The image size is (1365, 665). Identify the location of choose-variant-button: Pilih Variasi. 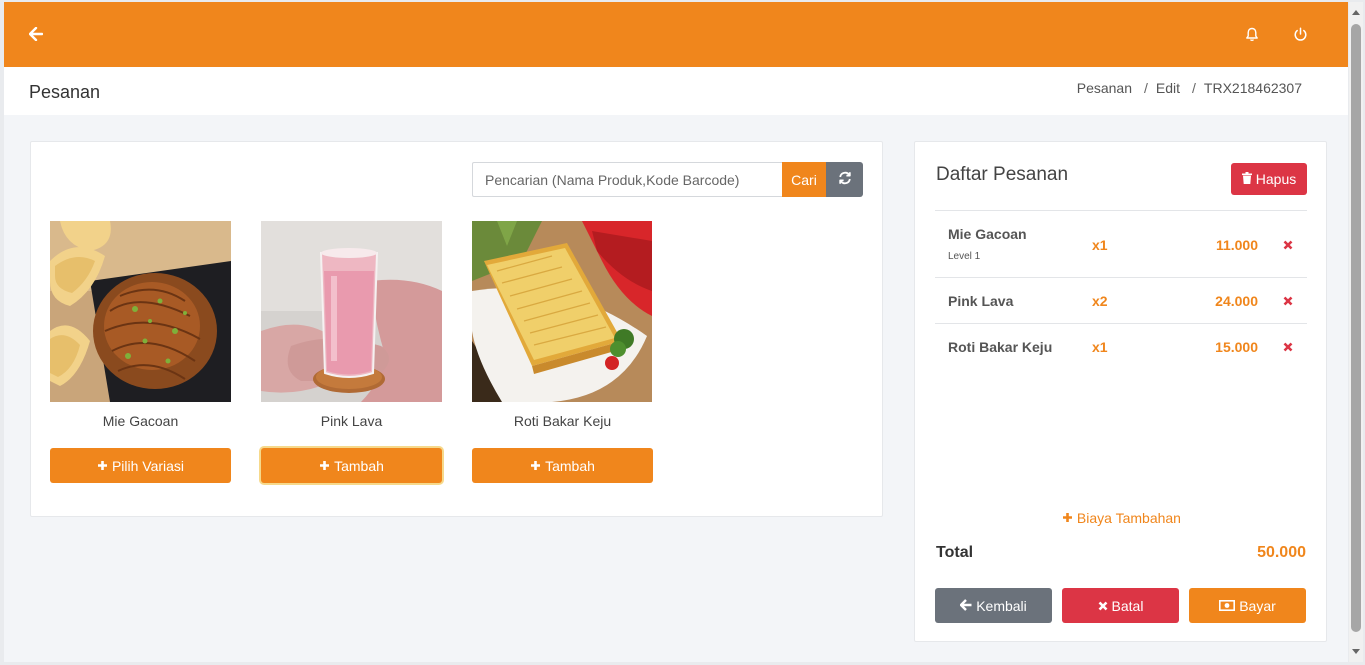
(140, 465).